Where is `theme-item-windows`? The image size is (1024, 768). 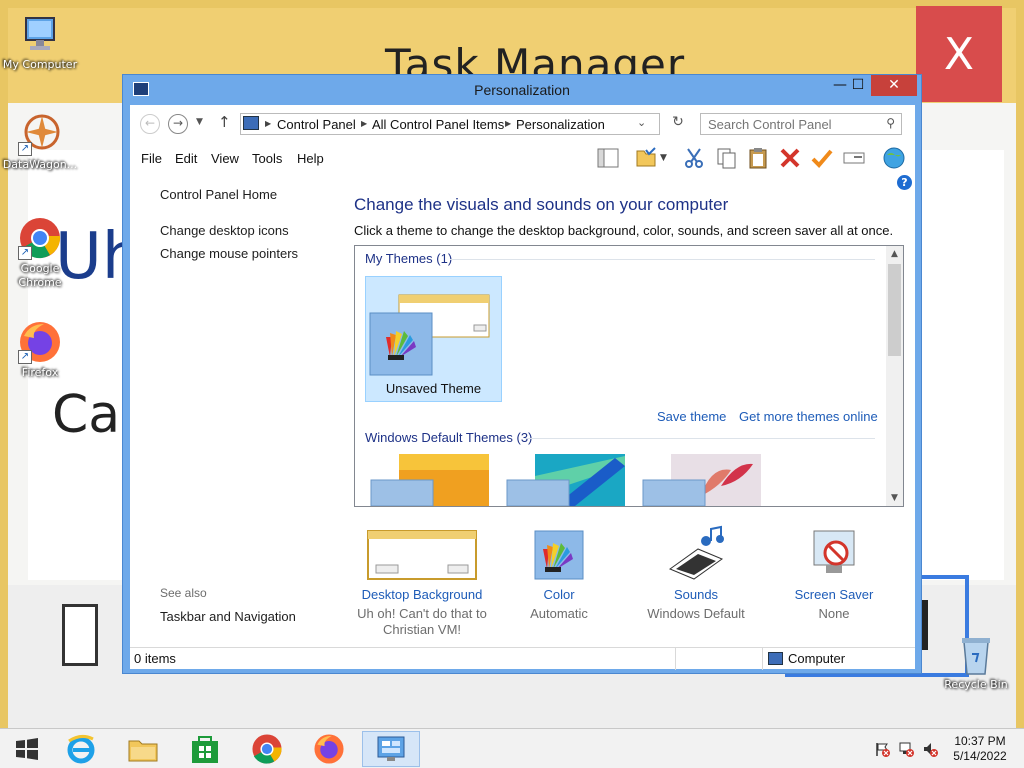 theme-item-windows is located at coordinates (430, 471).